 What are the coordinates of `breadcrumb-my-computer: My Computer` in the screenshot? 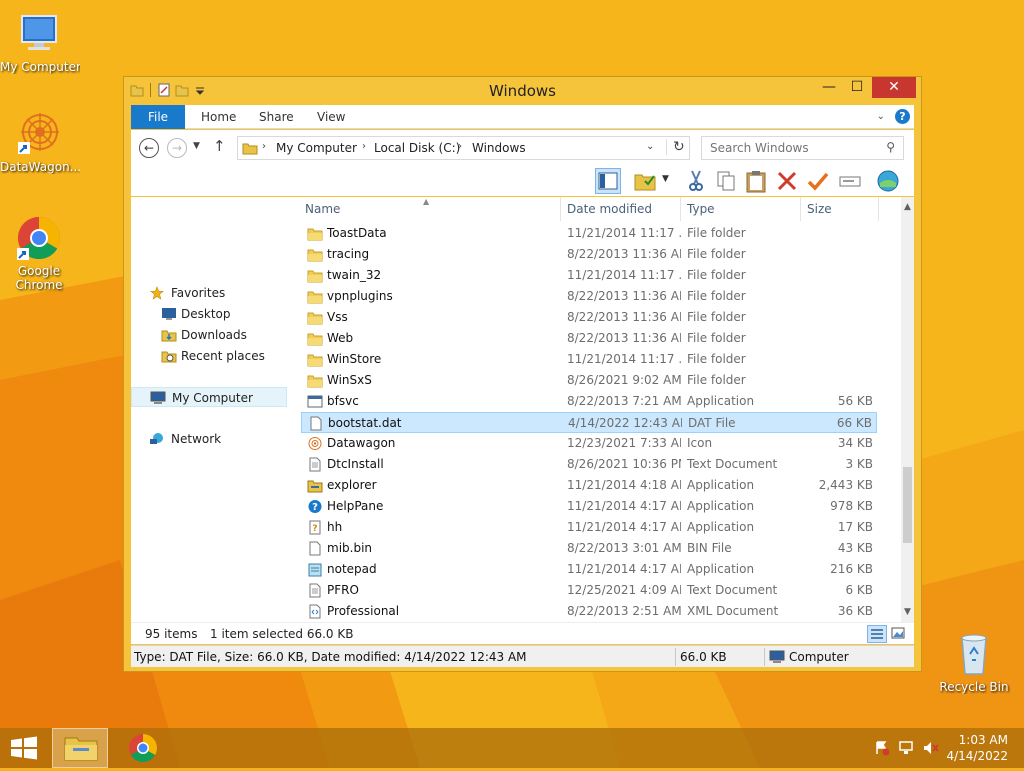 It's located at (316, 148).